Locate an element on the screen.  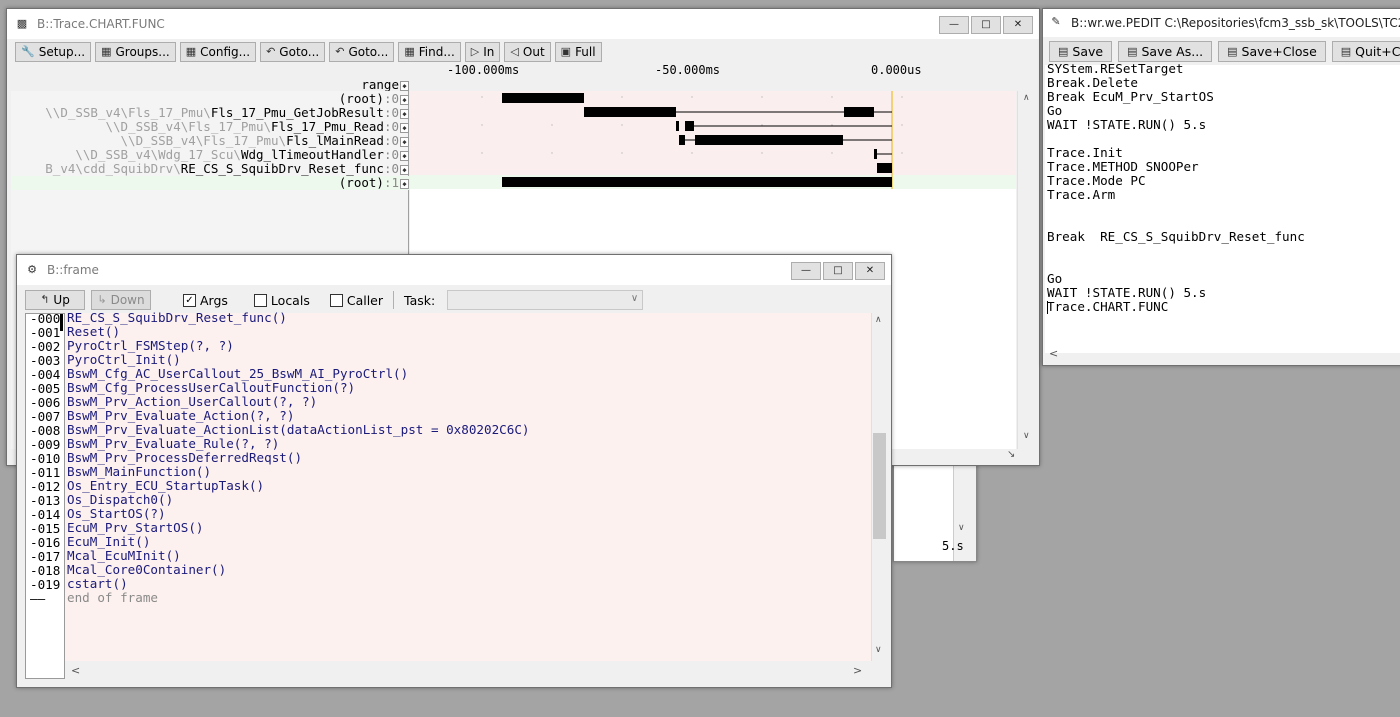
frame-call: PyroCtrl_FSMStep(?, ?) is located at coordinates (150, 346).